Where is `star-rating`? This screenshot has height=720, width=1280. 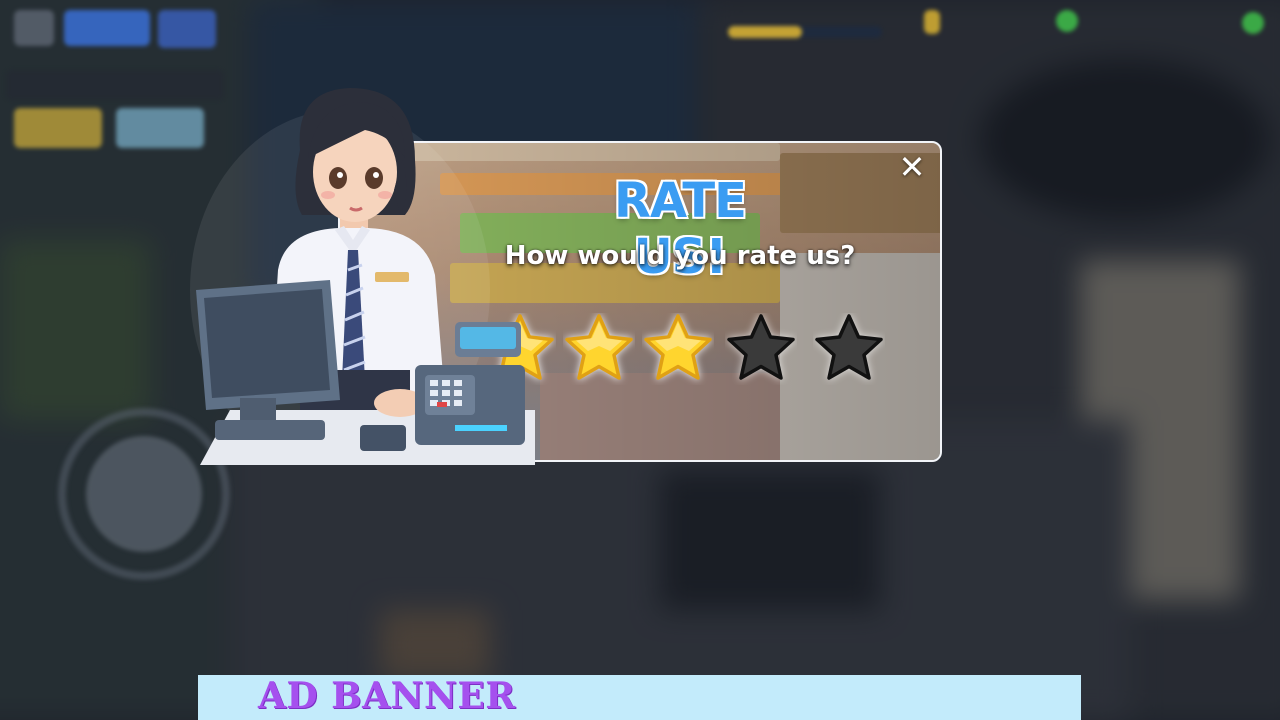
star-rating is located at coordinates (689, 353).